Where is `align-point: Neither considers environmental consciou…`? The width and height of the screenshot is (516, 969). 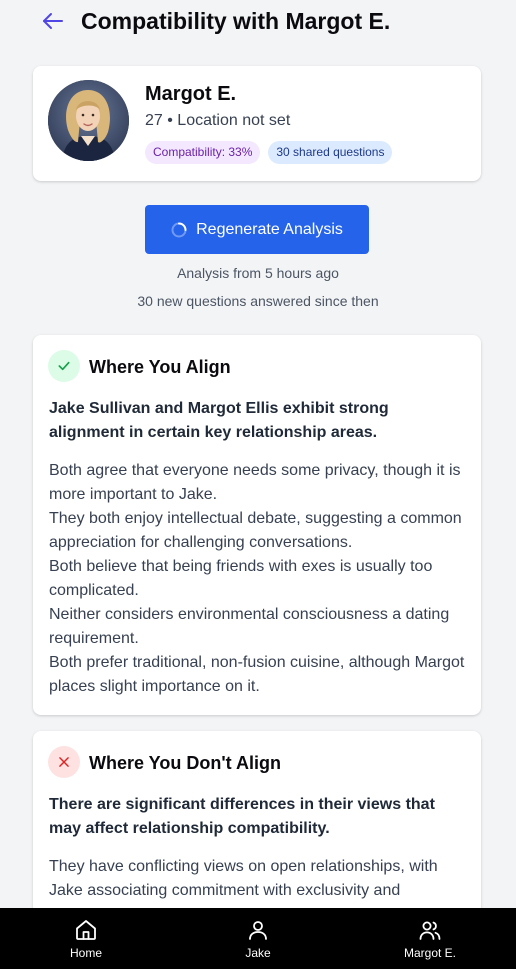 align-point: Neither considers environmental consciou… is located at coordinates (249, 626).